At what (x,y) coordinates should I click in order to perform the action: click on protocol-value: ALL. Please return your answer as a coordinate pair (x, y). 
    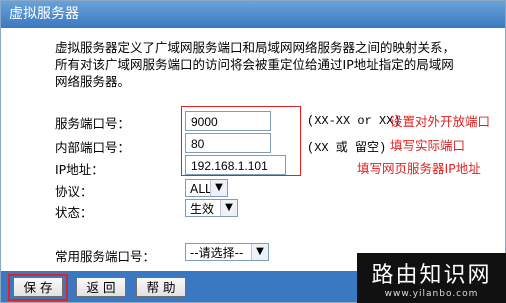
    Looking at the image, I should click on (201, 189).